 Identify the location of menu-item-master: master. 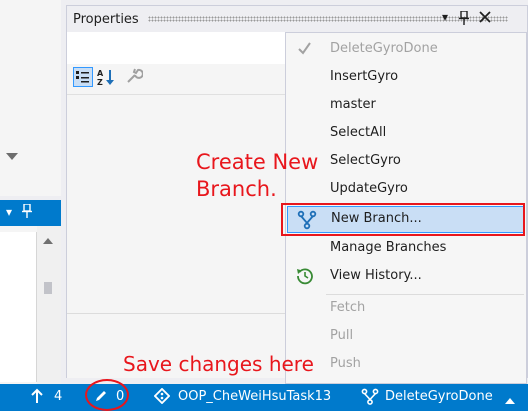
(406, 105).